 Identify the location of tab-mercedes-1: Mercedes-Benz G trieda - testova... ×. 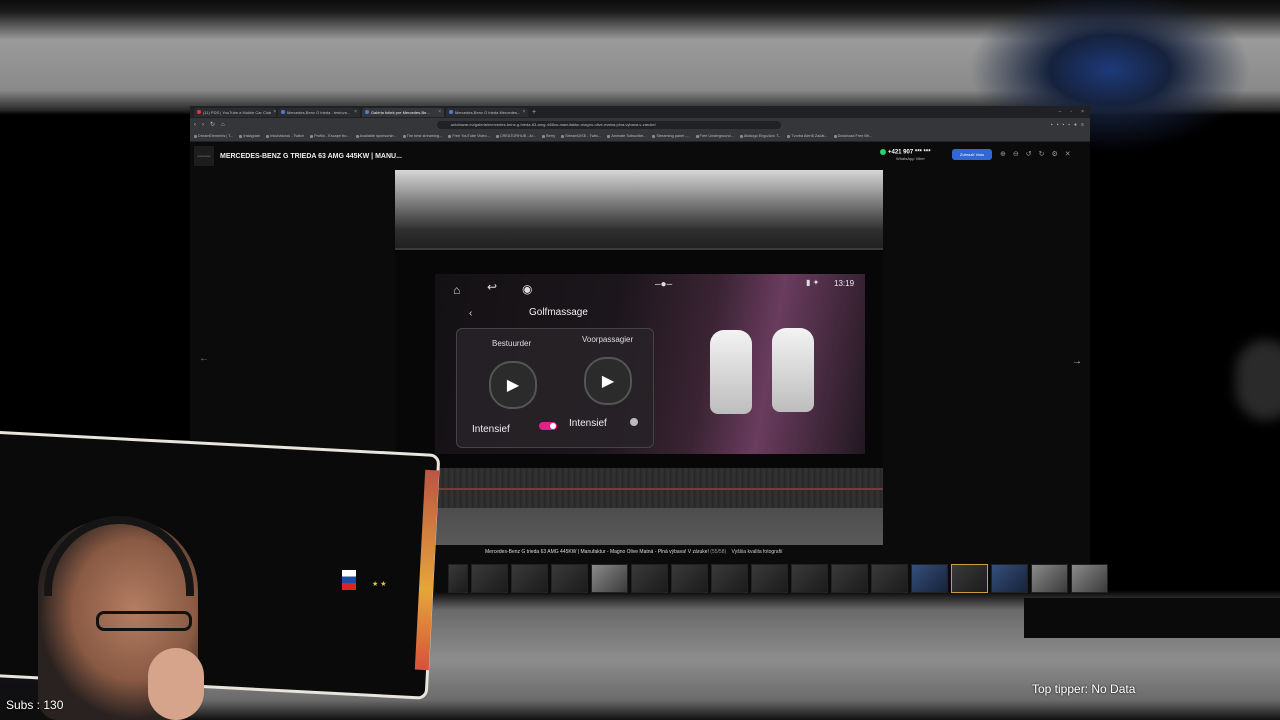
(319, 112).